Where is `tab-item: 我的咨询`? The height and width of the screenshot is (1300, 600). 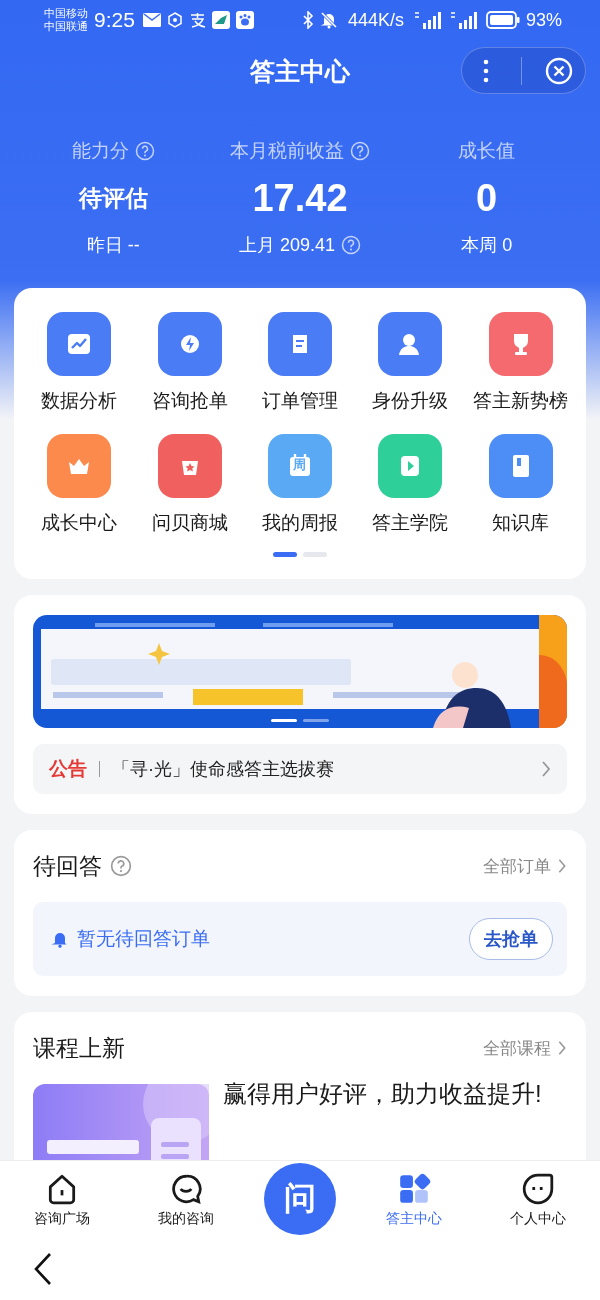 tab-item: 我的咨询 is located at coordinates (186, 1199).